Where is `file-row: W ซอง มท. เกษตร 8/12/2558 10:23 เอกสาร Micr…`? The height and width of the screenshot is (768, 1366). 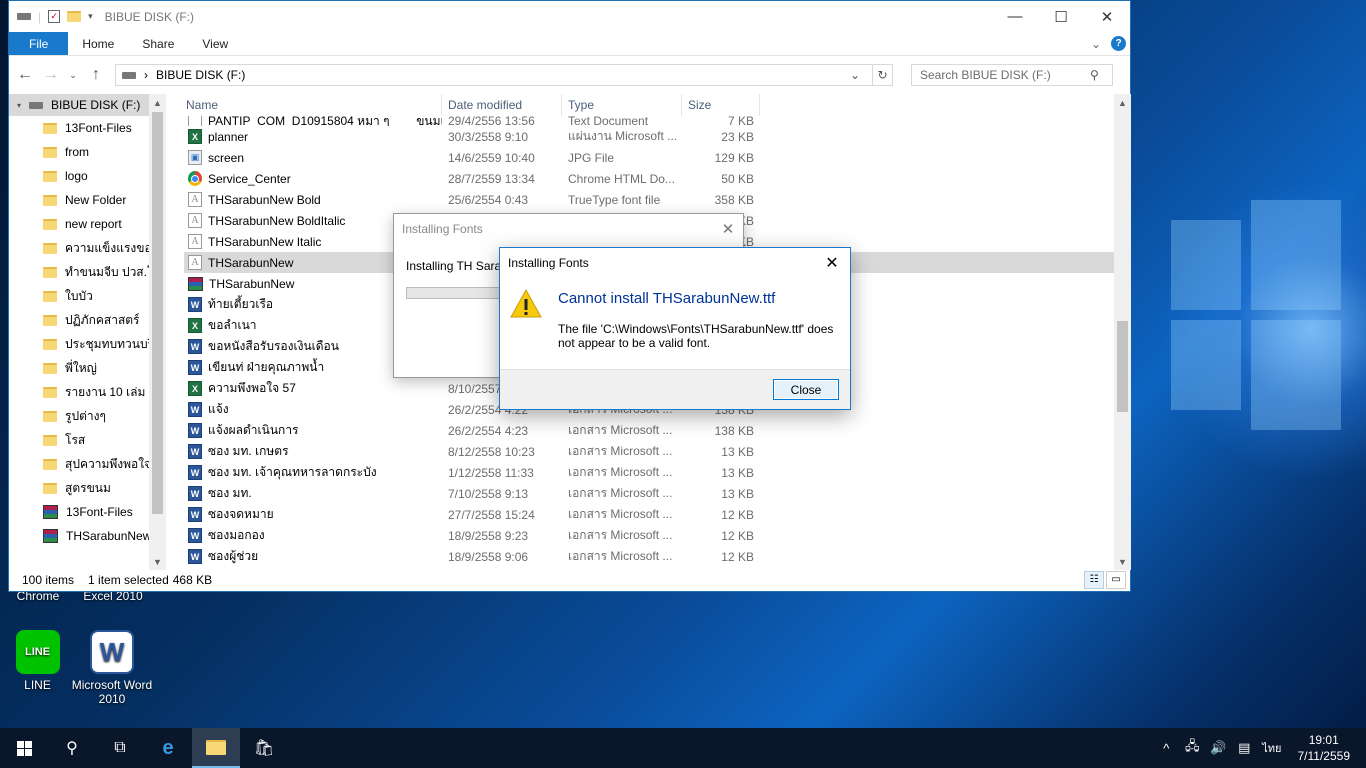 file-row: W ซอง มท. เกษตร 8/12/2558 10:23 เอกสาร Micr… is located at coordinates (649, 451).